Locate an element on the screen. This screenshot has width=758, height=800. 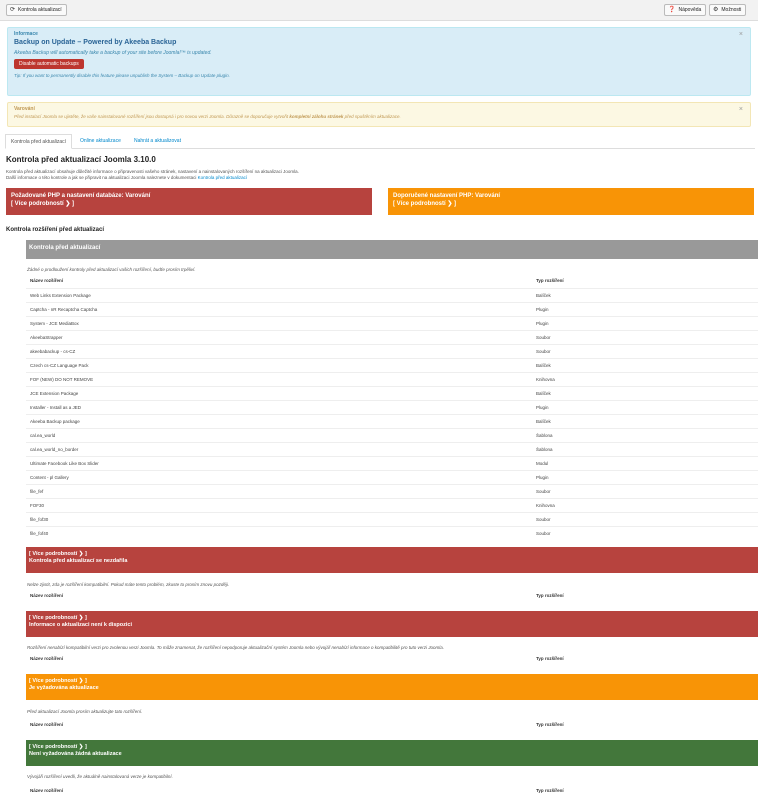
warning-heading: Varování is located at coordinates (24, 109).